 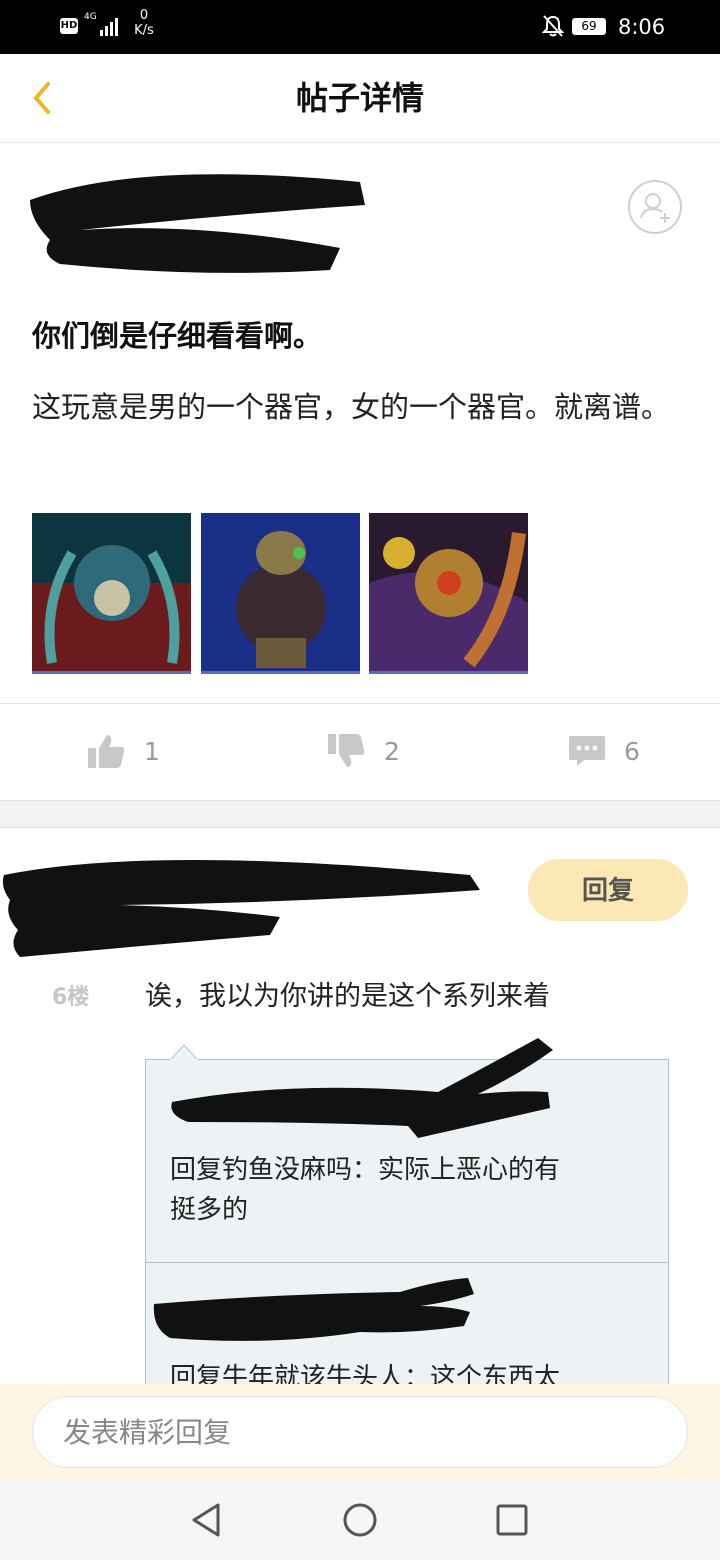 I want to click on sub-reply-2: 回复牛年就该牛头人：这个东西太, so click(x=410, y=1371).